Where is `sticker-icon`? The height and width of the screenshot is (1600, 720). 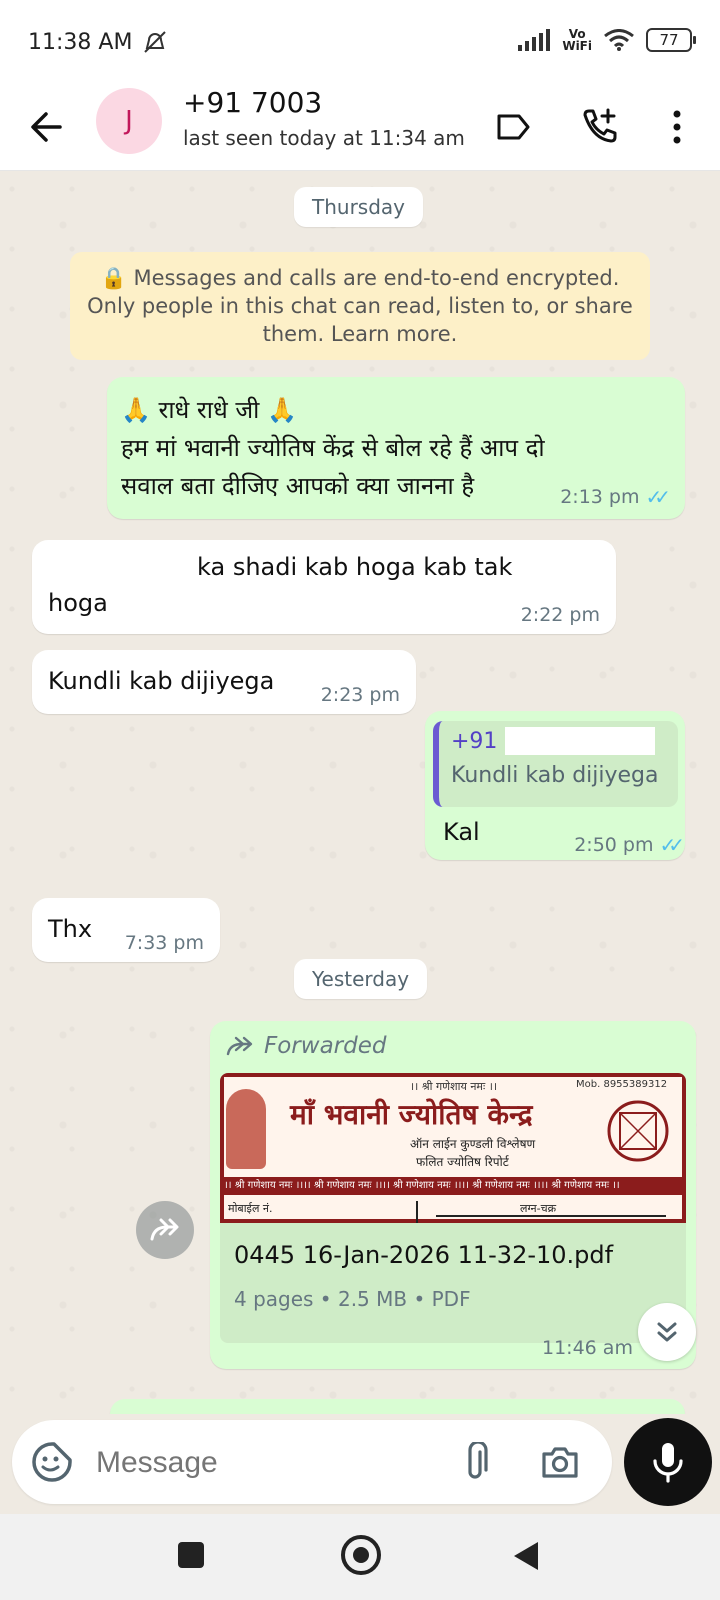
sticker-icon is located at coordinates (52, 1462).